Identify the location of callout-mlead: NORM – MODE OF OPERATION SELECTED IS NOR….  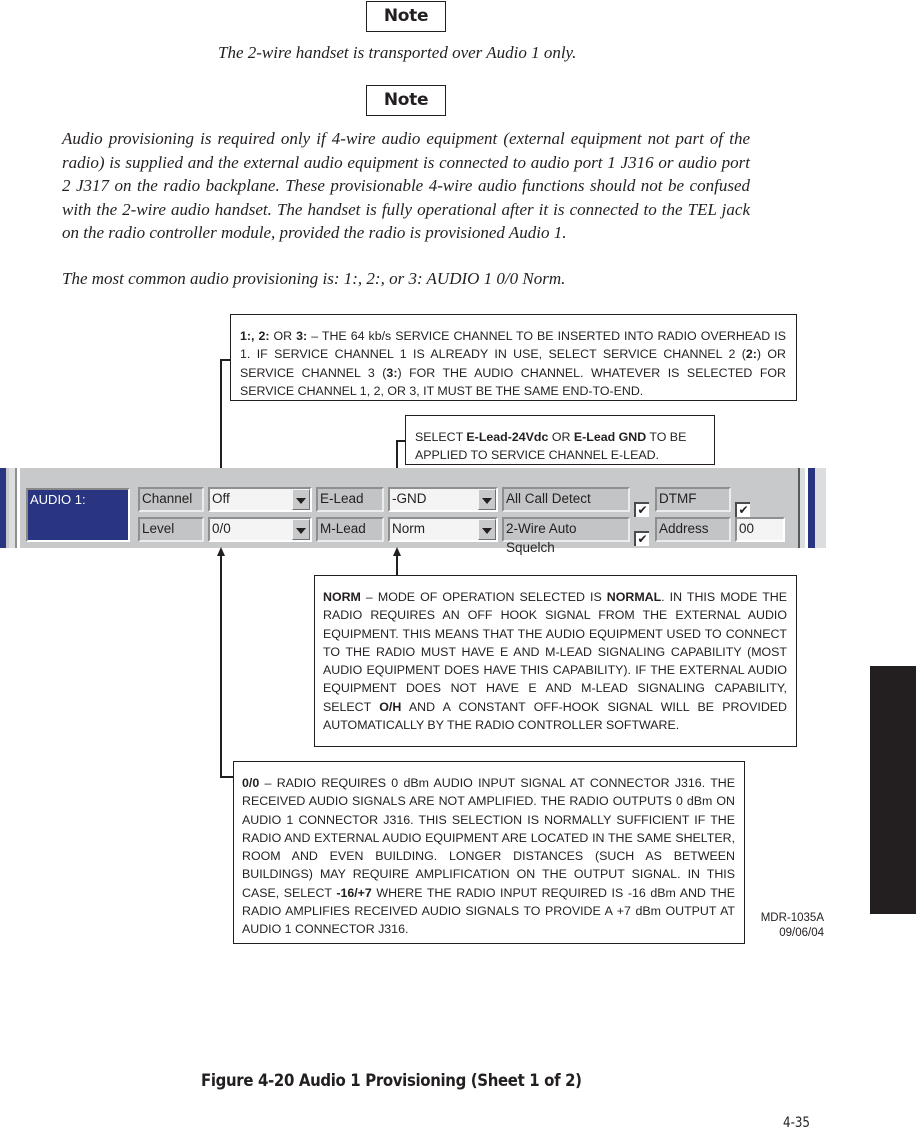
(555, 661).